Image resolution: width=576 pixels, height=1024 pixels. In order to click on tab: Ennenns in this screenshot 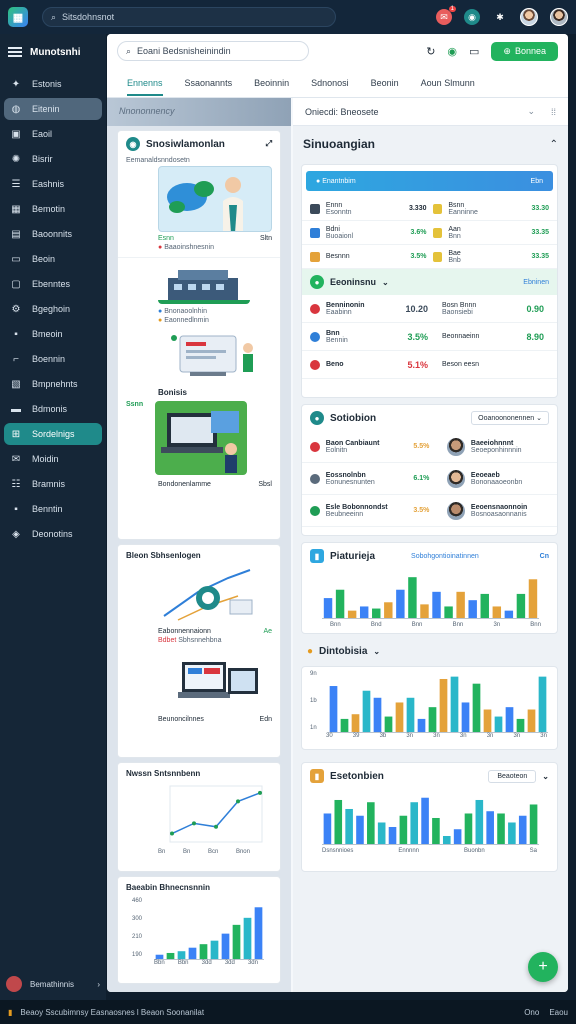, I will do `click(145, 87)`.